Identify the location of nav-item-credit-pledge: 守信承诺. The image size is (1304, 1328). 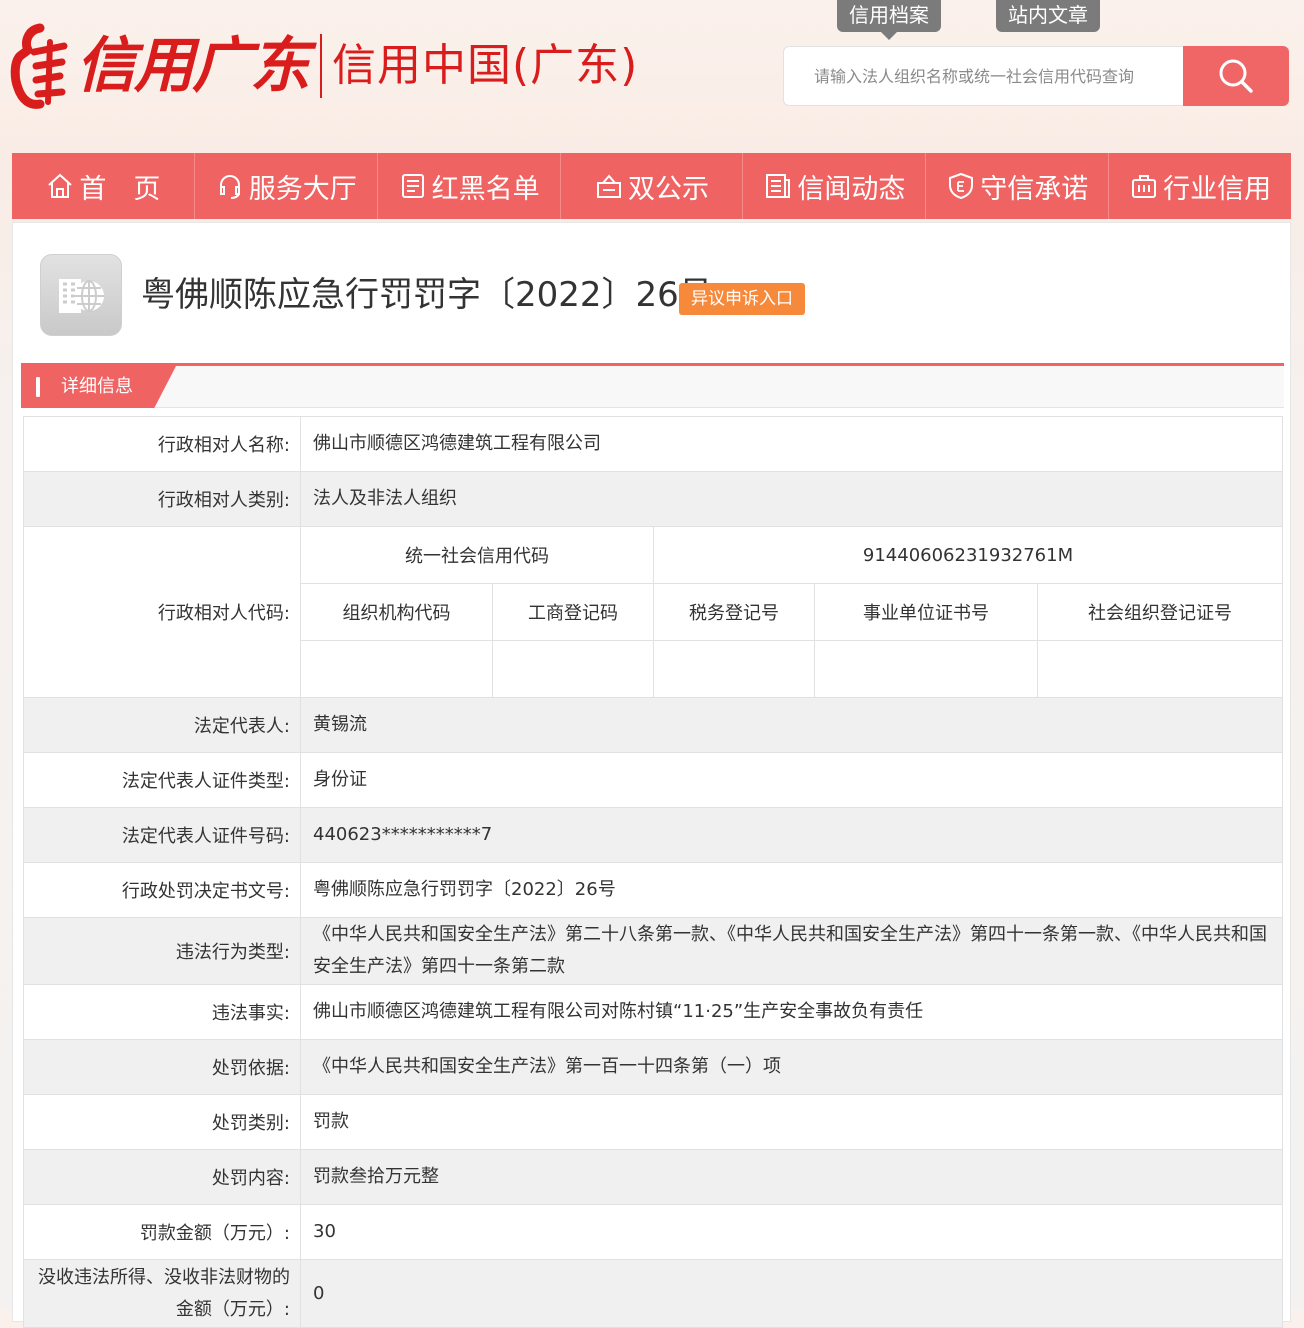
(1018, 186).